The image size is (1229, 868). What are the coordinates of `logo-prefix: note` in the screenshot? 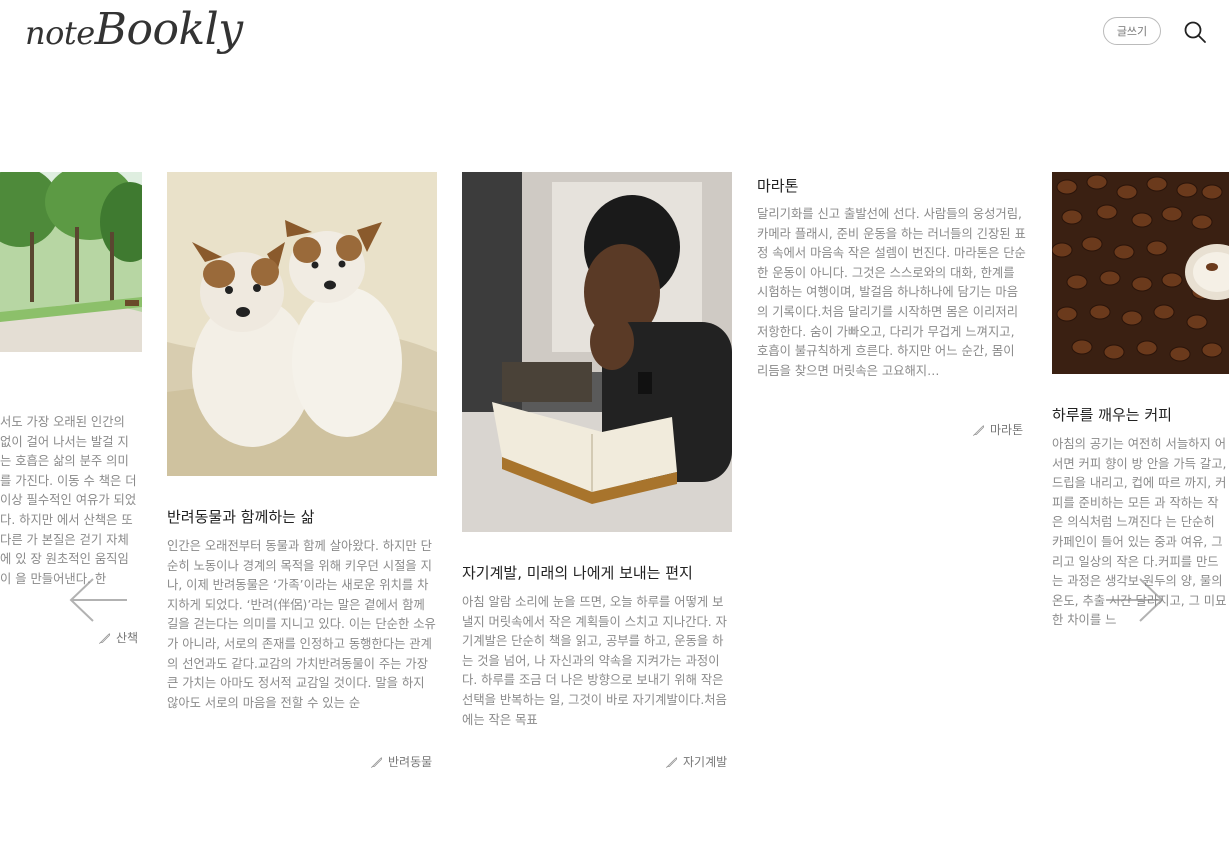 It's located at (60, 33).